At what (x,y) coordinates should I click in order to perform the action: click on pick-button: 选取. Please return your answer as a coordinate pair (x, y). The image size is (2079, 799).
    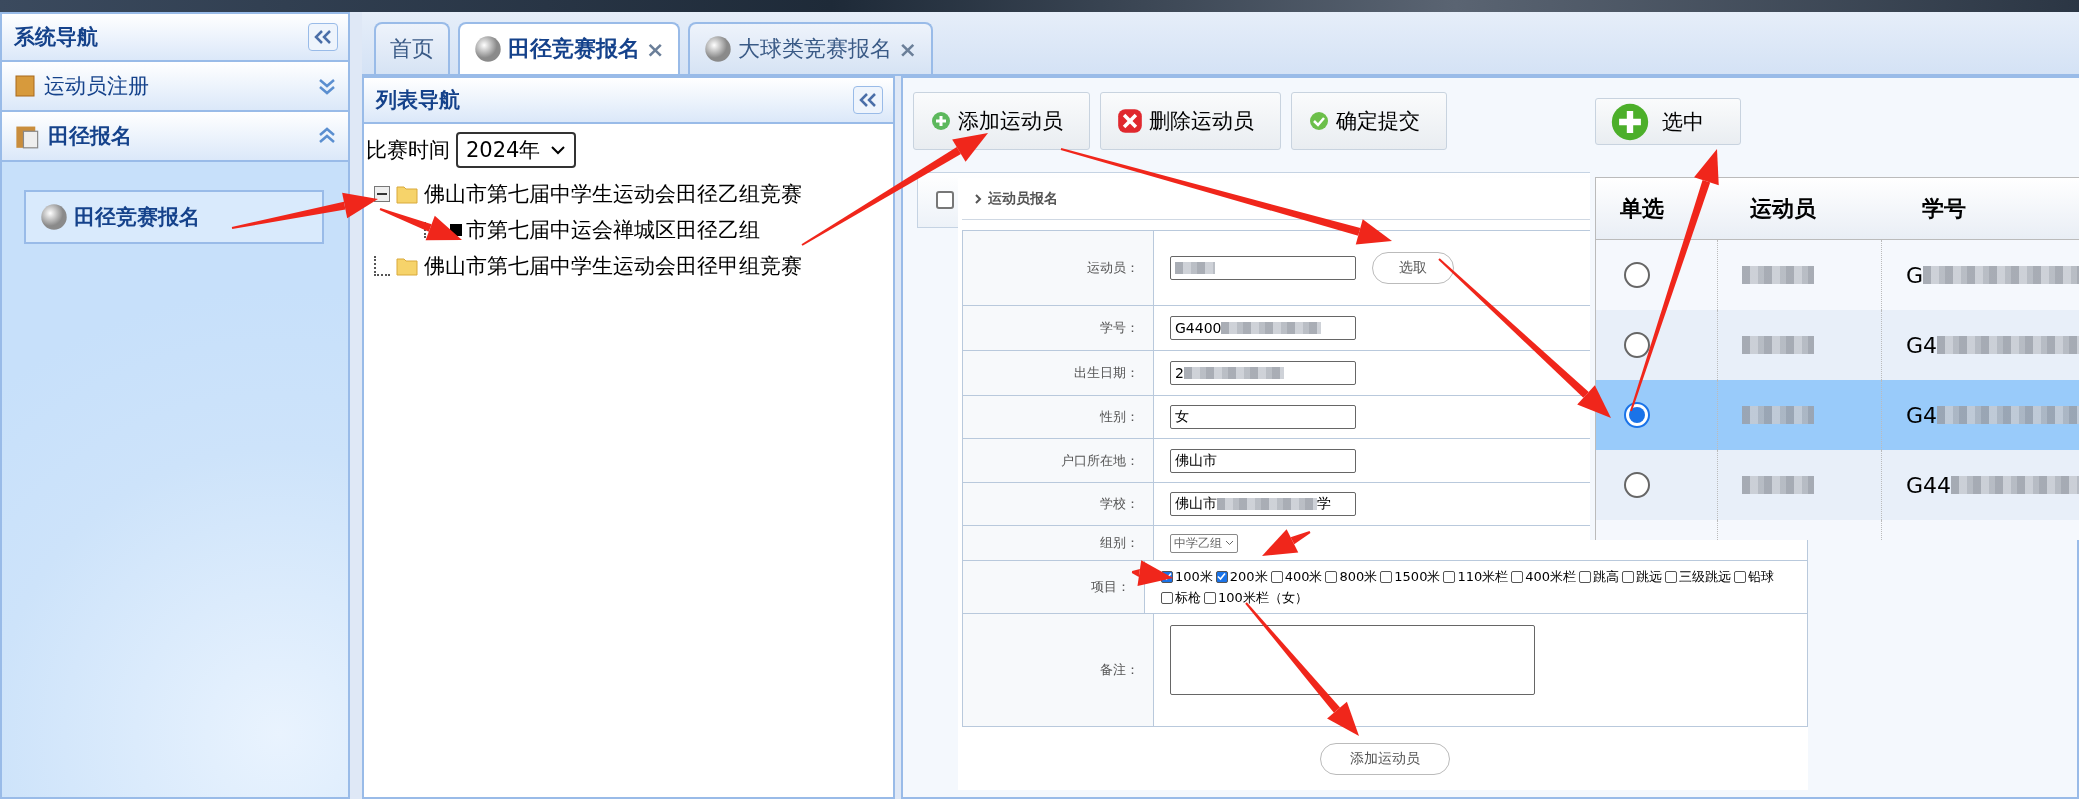
    Looking at the image, I should click on (1413, 268).